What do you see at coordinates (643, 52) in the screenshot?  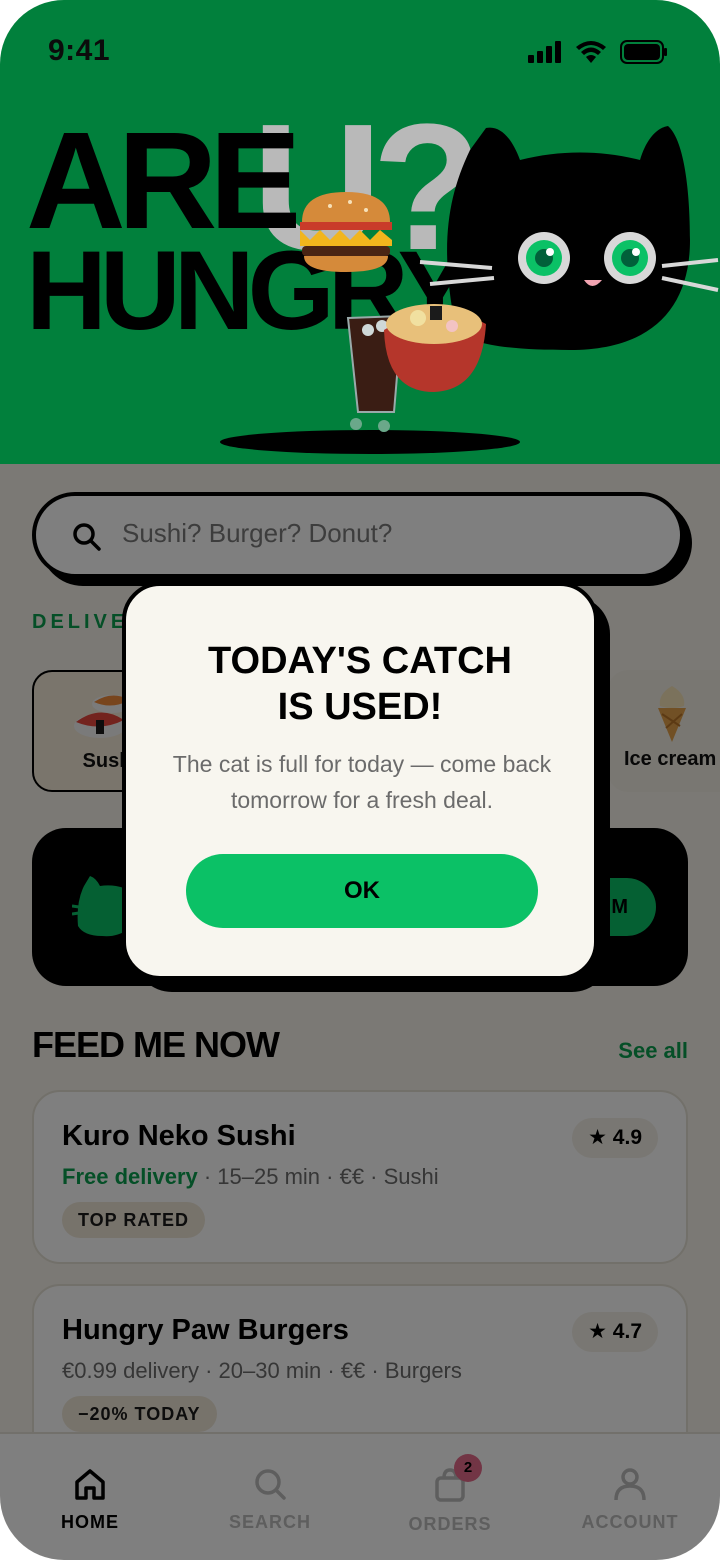 I see `battery-icon` at bounding box center [643, 52].